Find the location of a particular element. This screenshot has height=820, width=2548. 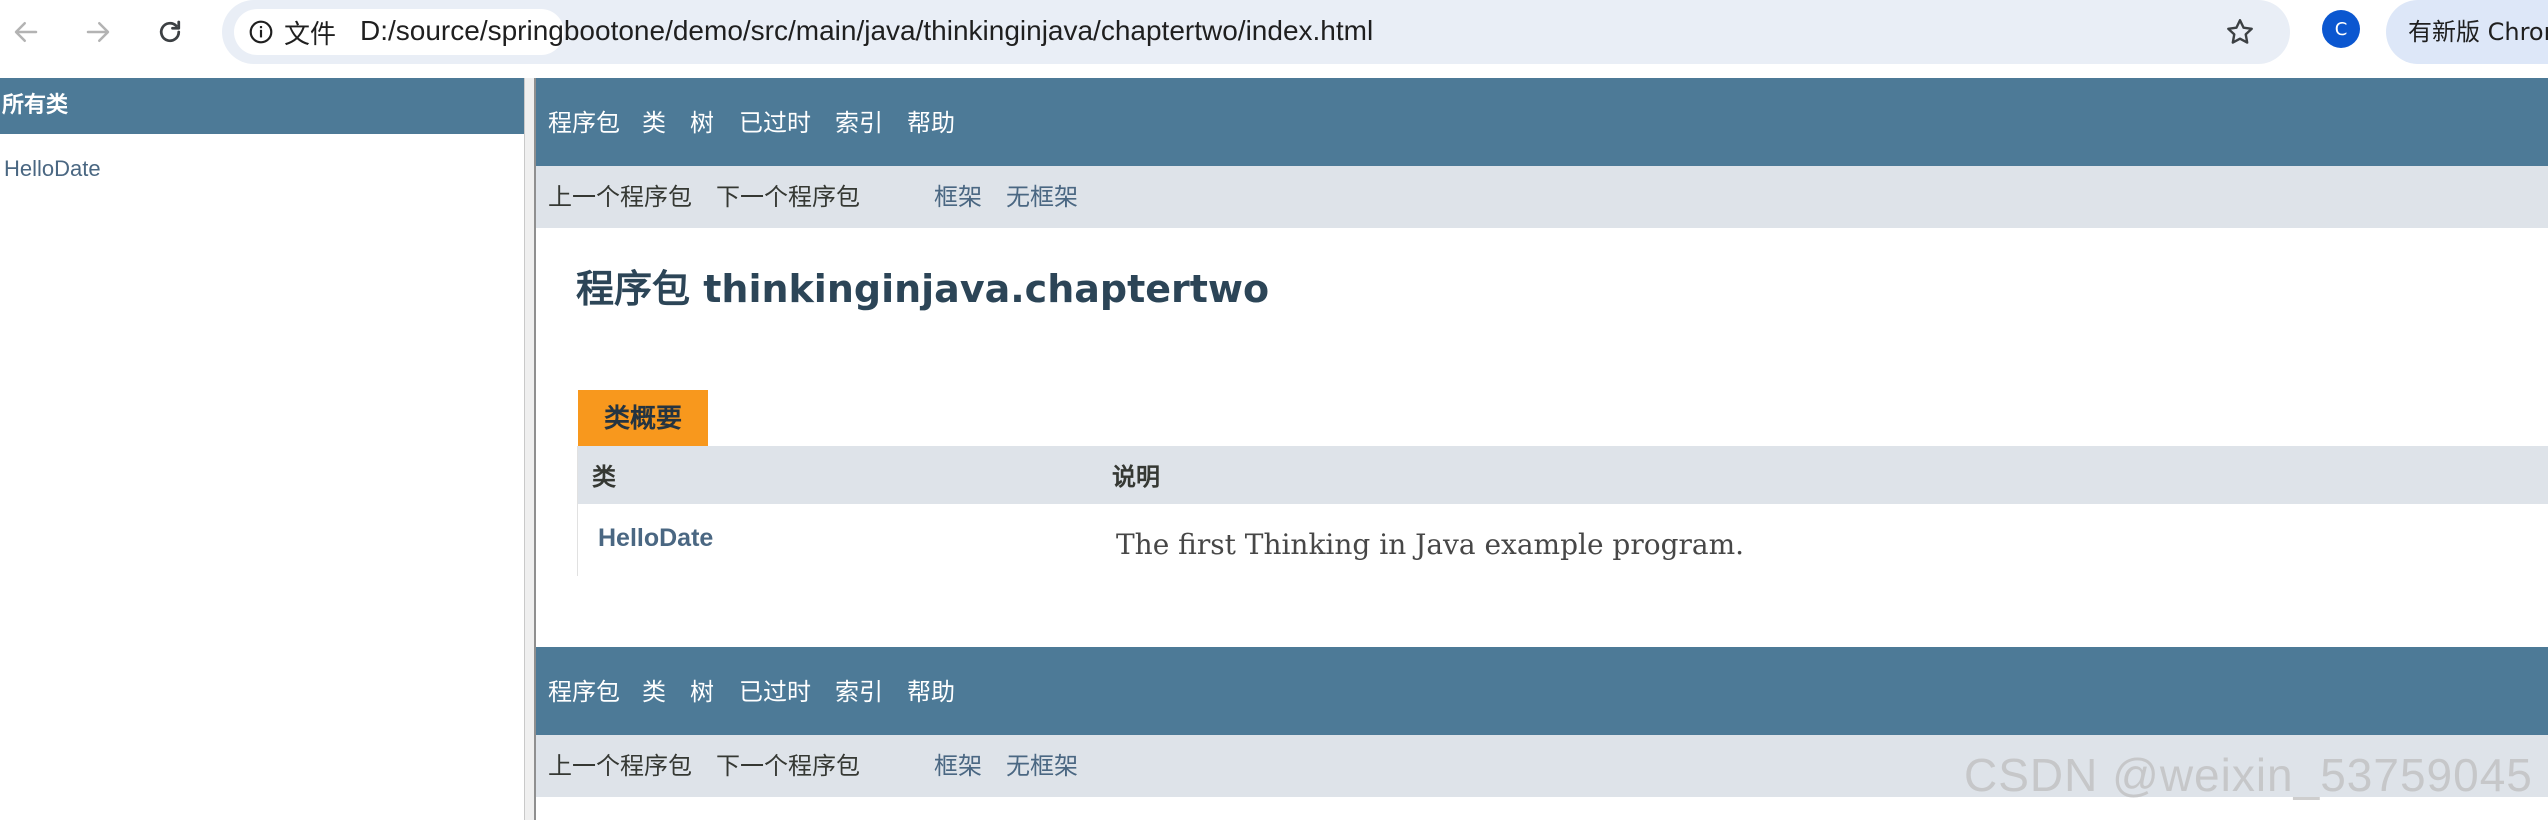

page-title: 程序包 thinkinginjava.chaptertwo is located at coordinates (923, 289).